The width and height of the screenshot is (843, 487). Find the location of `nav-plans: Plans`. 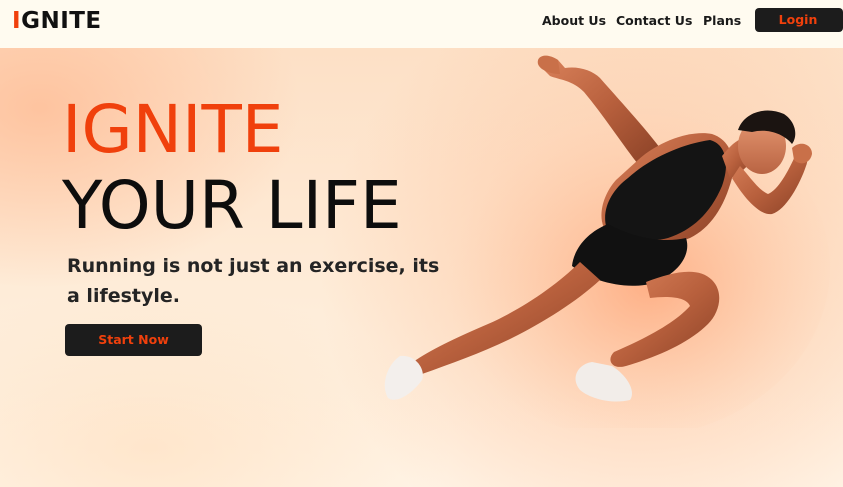

nav-plans: Plans is located at coordinates (722, 21).